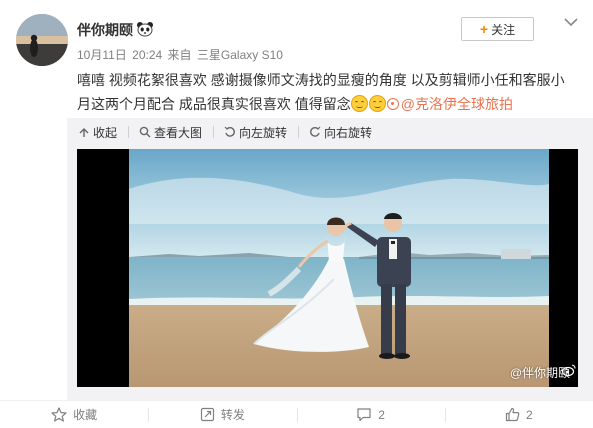  What do you see at coordinates (381, 414) in the screenshot?
I see `comment-count: 2` at bounding box center [381, 414].